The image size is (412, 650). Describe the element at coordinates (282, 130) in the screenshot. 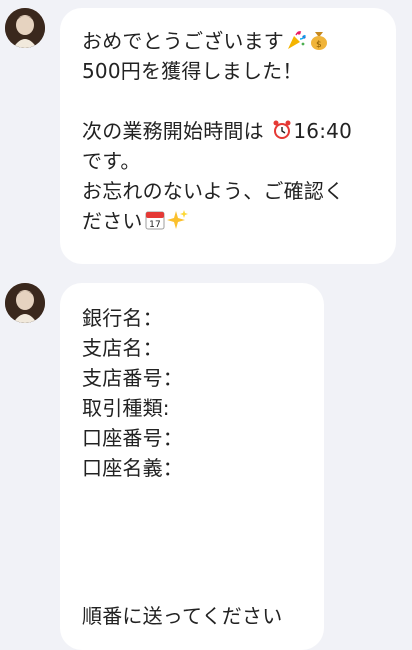

I see `alarm-clock-icon` at that location.